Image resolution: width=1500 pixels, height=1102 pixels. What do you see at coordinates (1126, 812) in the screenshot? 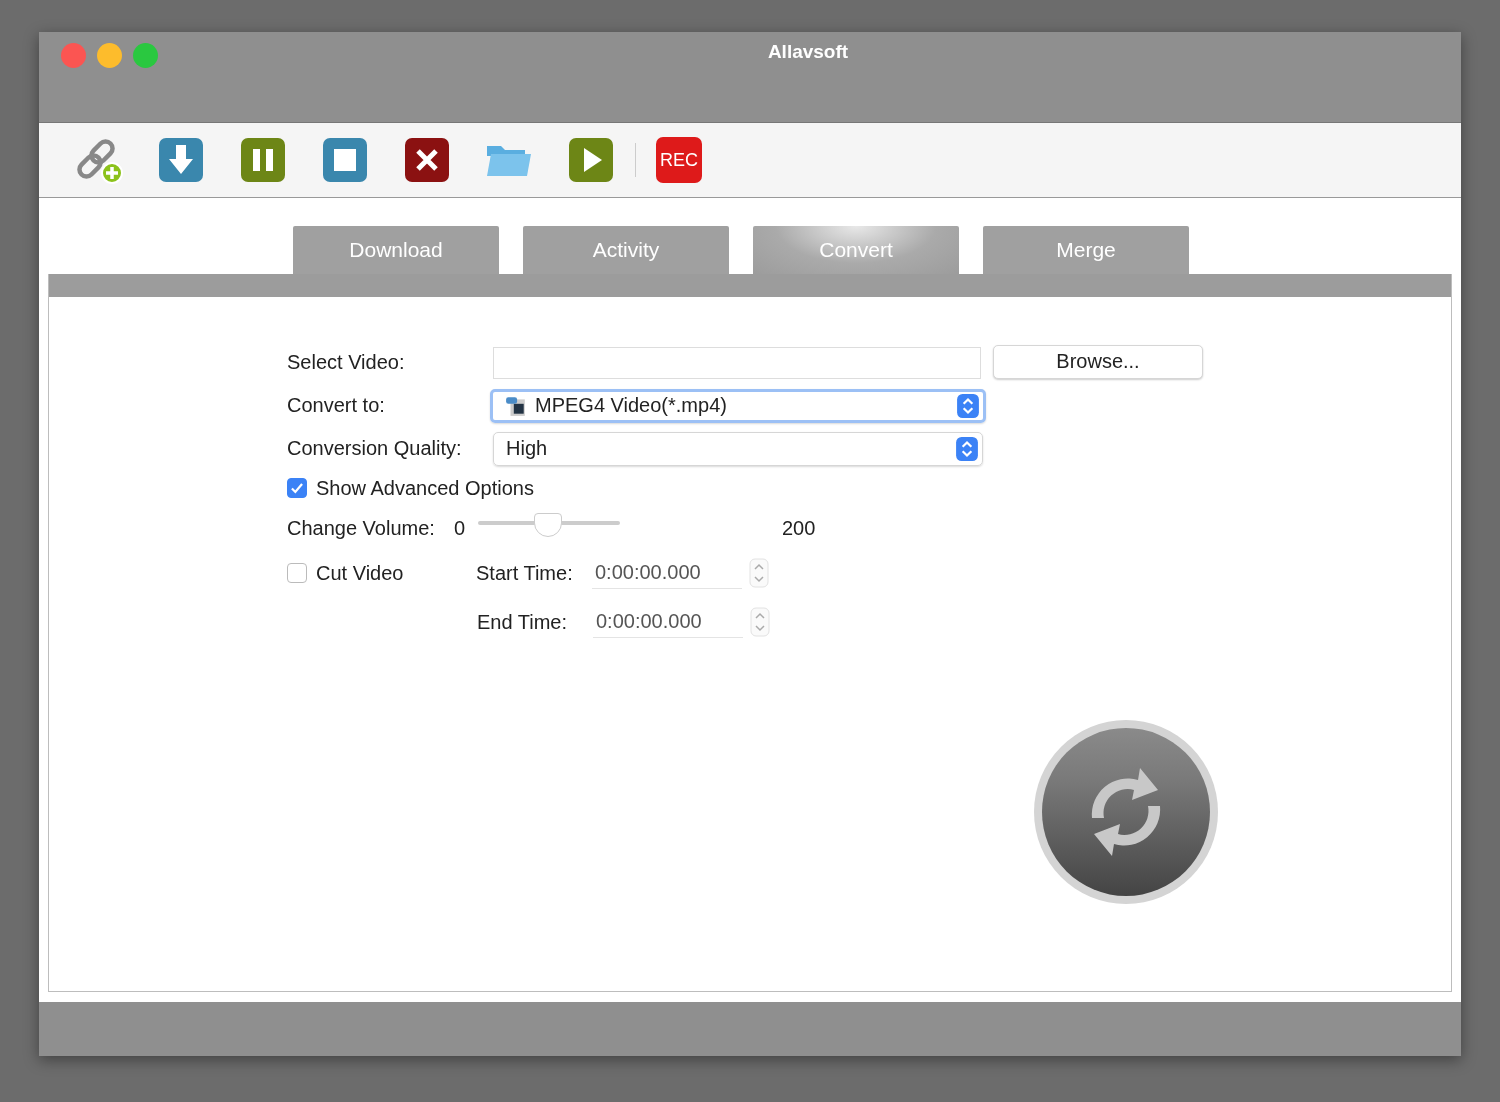
I see `convert-button` at bounding box center [1126, 812].